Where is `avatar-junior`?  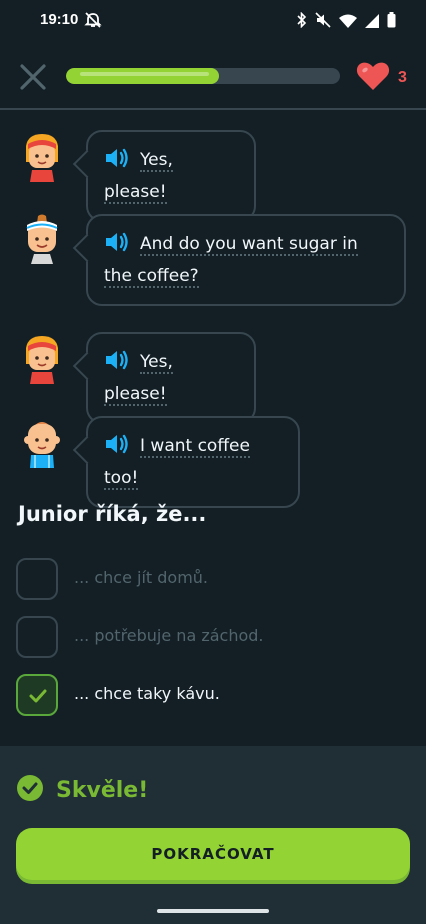
avatar-junior is located at coordinates (42, 444).